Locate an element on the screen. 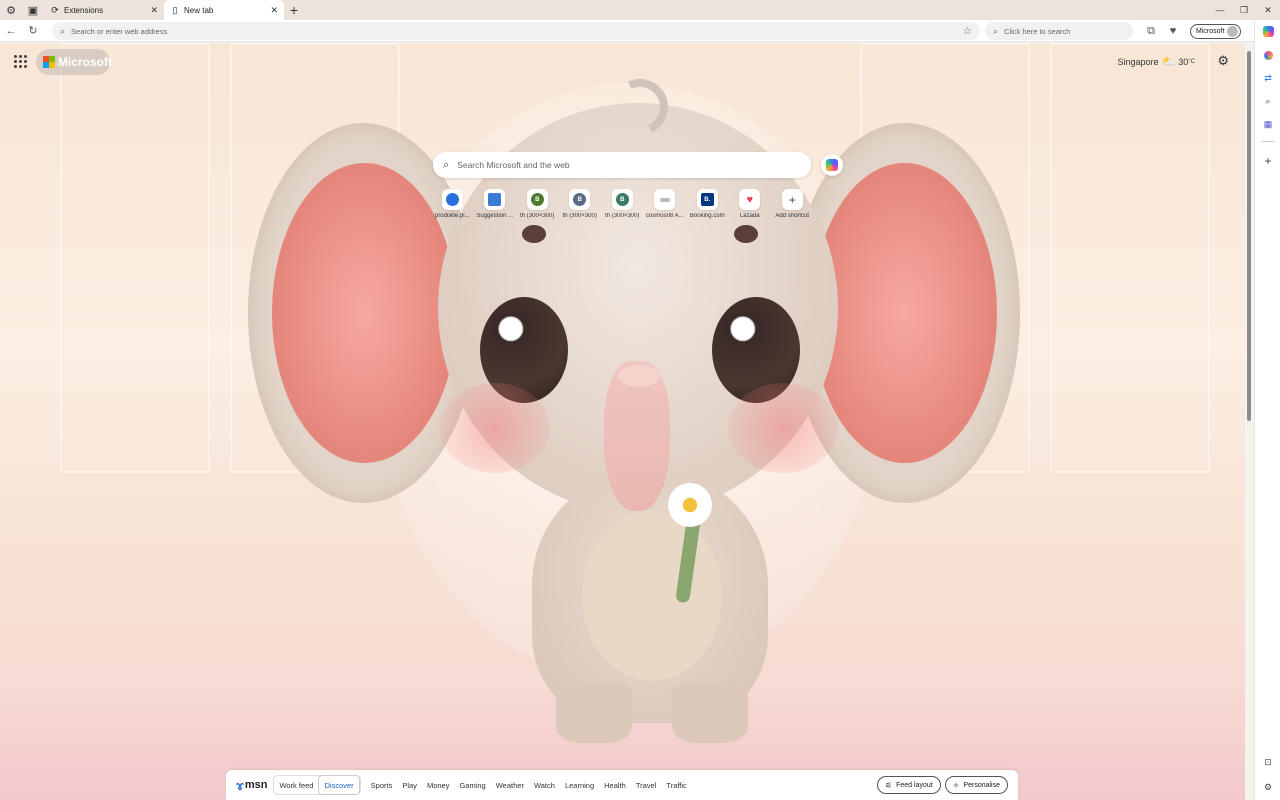  personalise-label: Personalise is located at coordinates (981, 785).